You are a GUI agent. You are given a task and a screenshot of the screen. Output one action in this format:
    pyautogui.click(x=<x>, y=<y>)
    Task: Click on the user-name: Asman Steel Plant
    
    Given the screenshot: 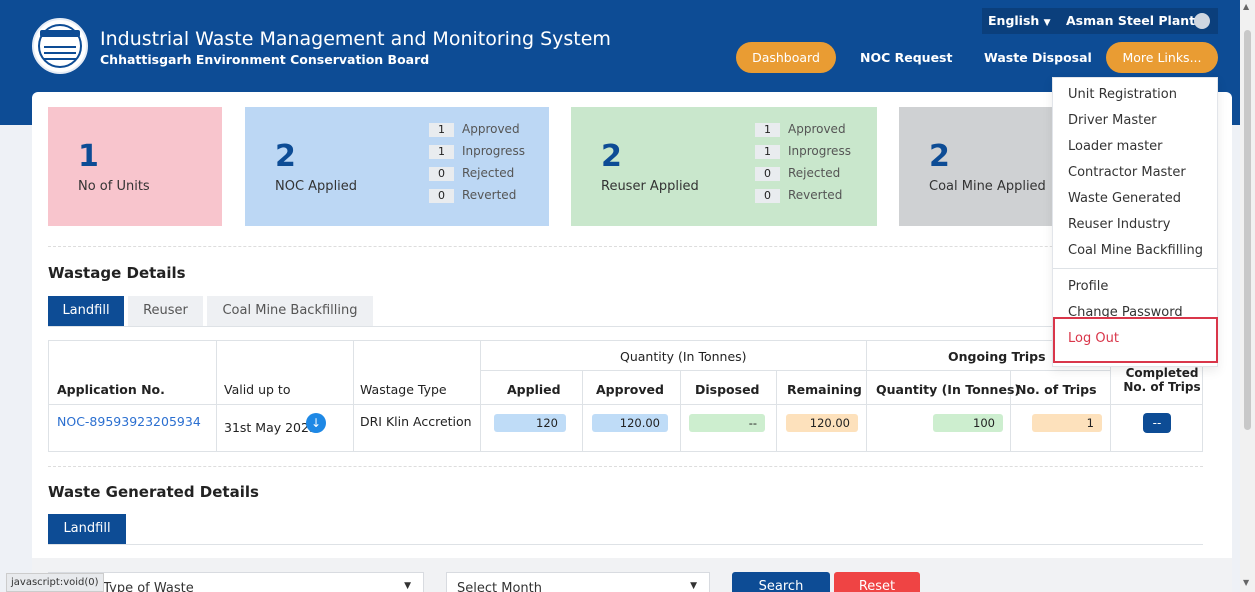 What is the action you would take?
    pyautogui.click(x=1131, y=20)
    